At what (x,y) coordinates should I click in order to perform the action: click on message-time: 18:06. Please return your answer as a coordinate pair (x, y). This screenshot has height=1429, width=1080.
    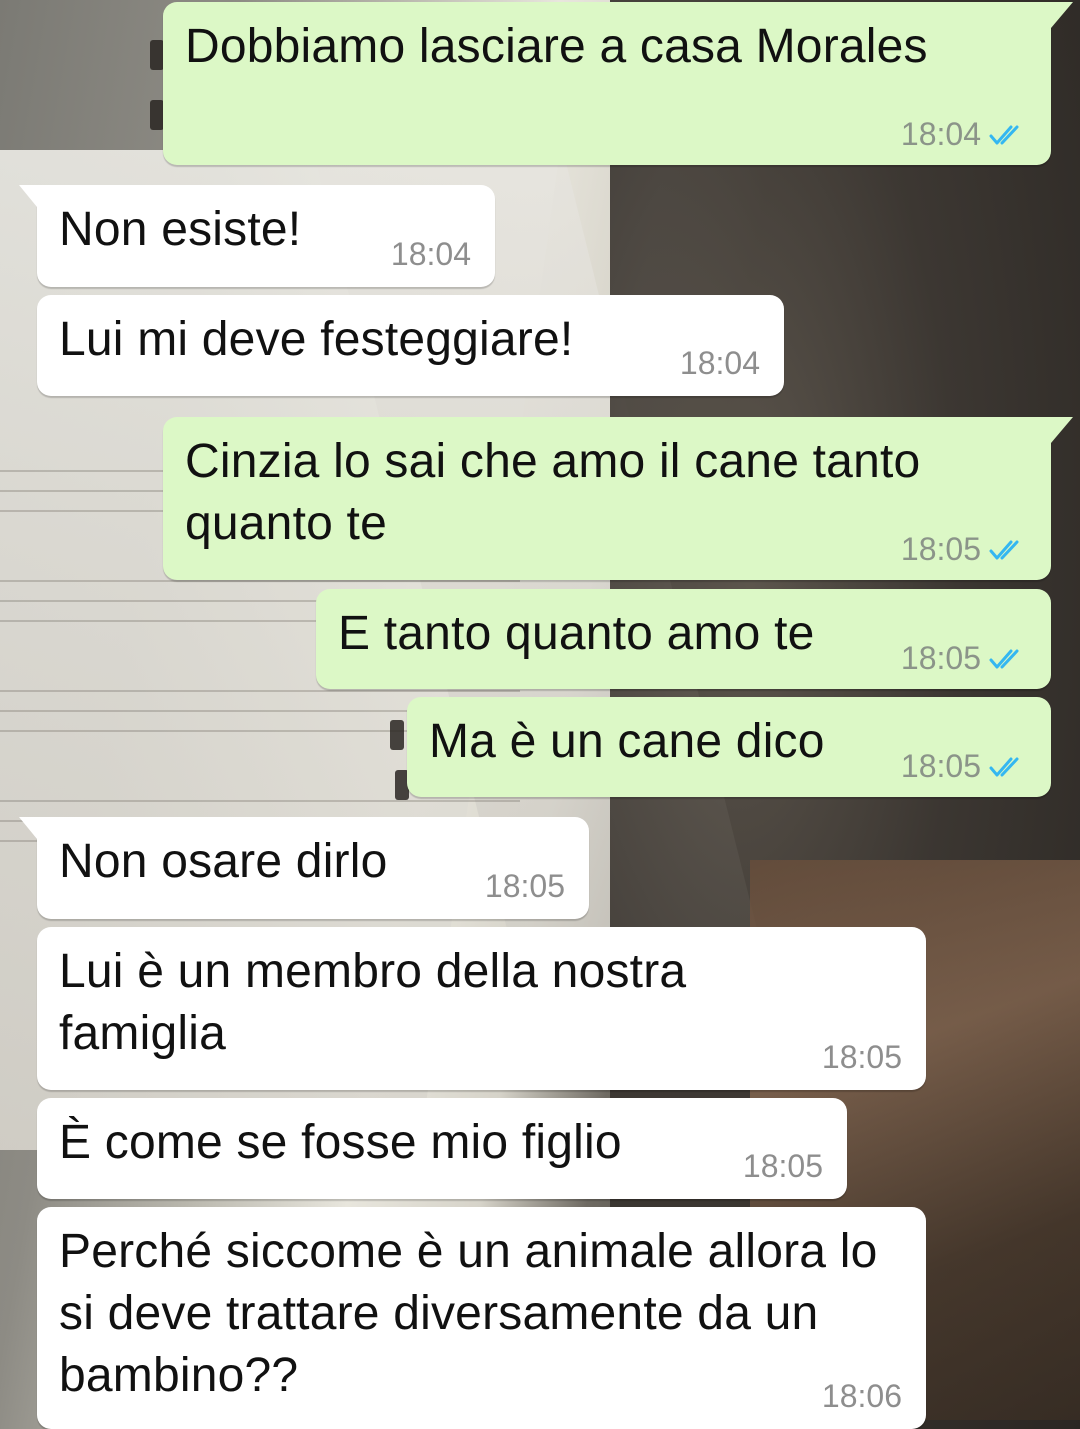
    Looking at the image, I should click on (861, 1396).